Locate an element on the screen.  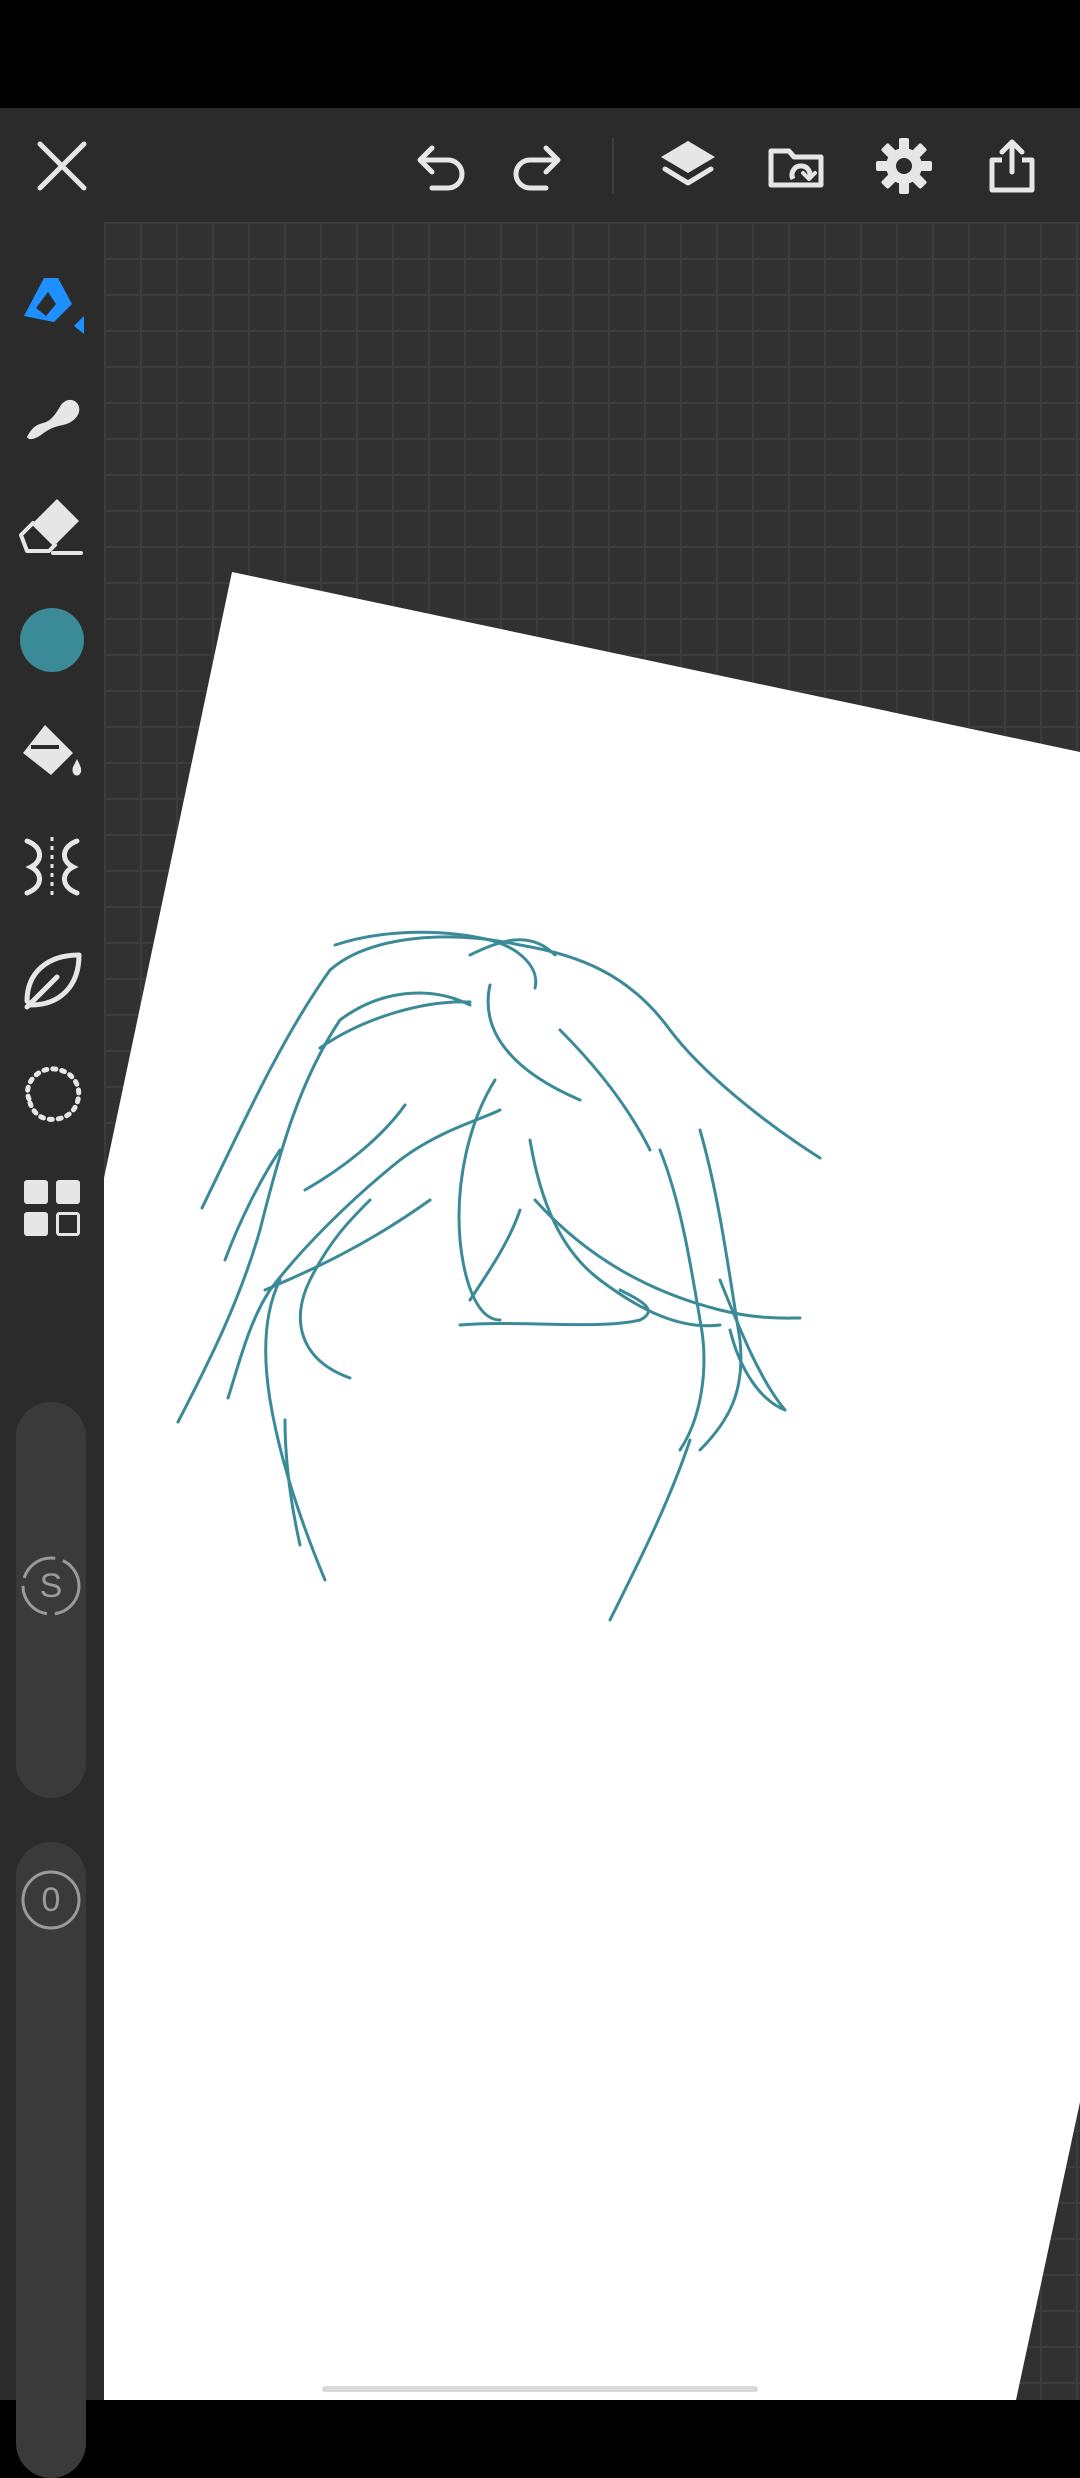
pencil-icon is located at coordinates (54, 306).